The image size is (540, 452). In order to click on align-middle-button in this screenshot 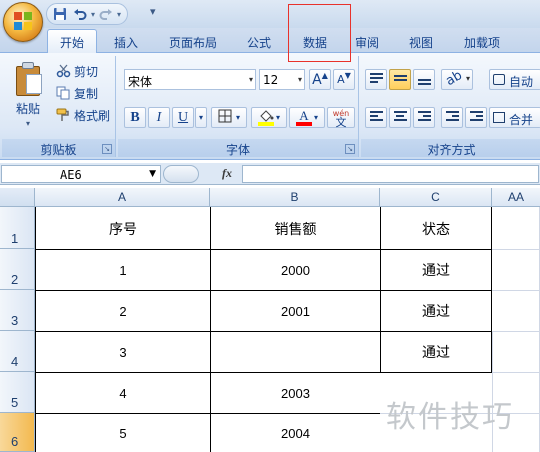, I will do `click(400, 79)`.